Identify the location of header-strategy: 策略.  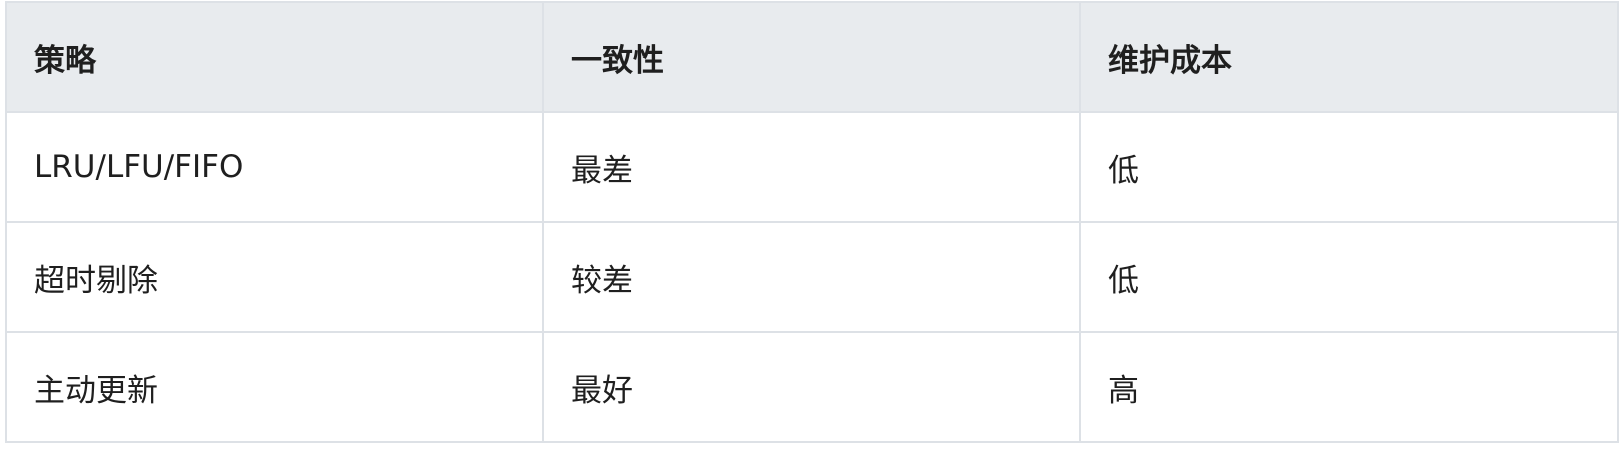
(274, 57).